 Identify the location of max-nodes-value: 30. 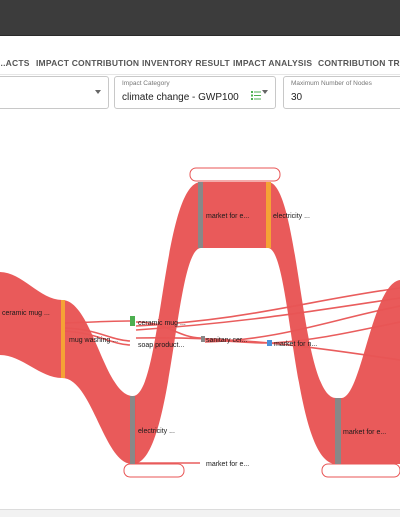
(296, 97).